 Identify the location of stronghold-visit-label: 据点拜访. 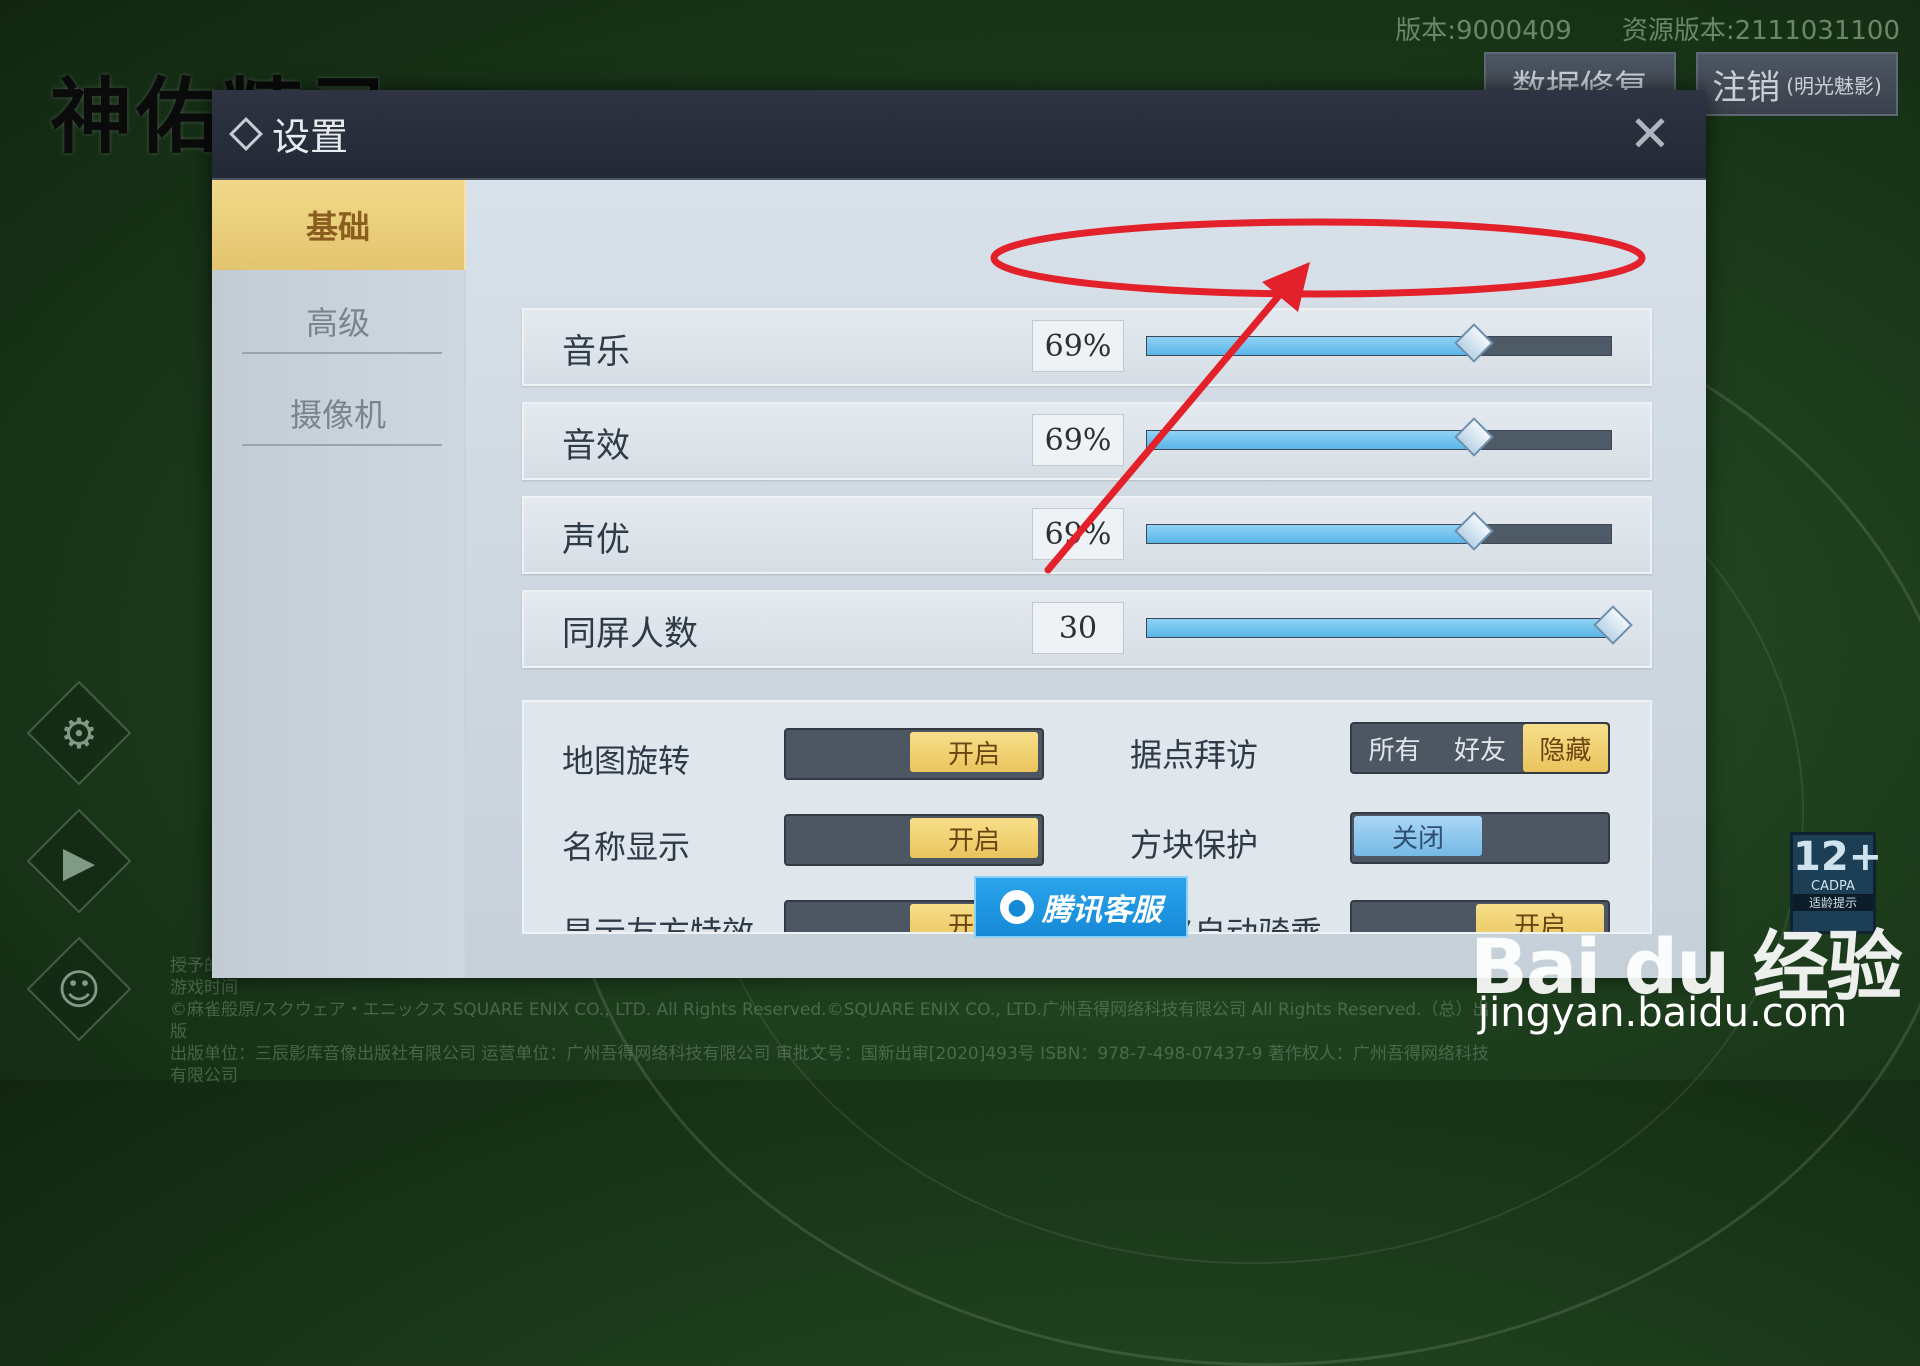
(1194, 755).